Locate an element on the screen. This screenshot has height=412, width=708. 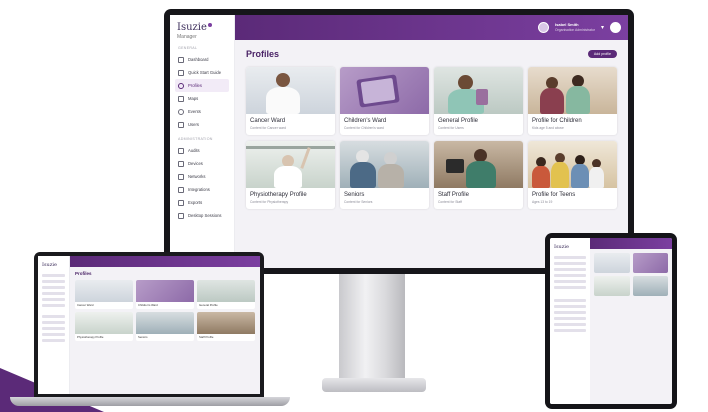
sidebar-item-audits: Audits is located at coordinates (202, 150).